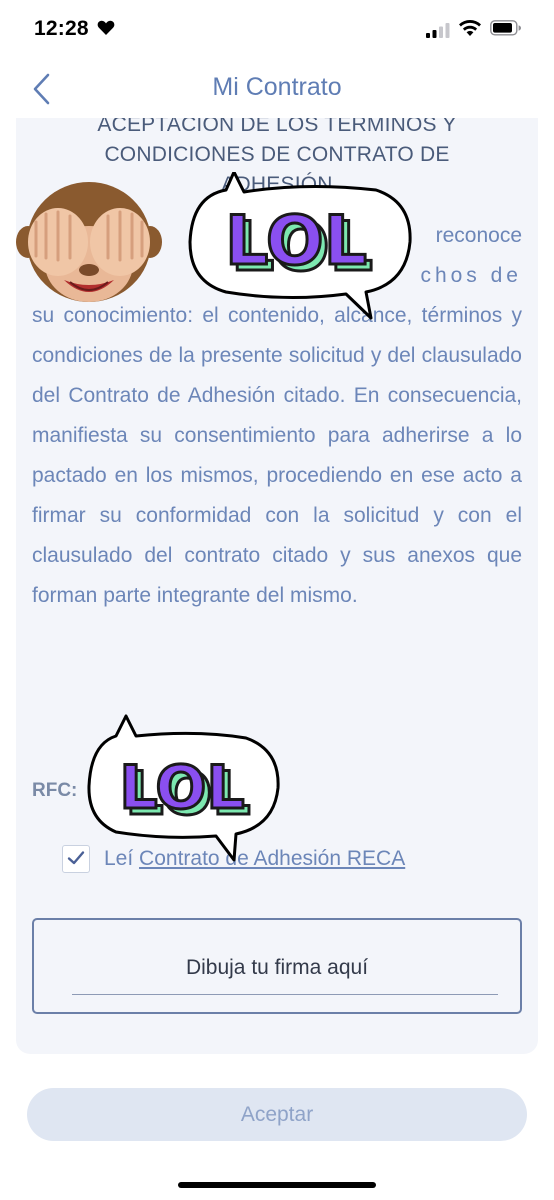 This screenshot has height=1200, width=554. I want to click on home-indicator, so click(277, 1185).